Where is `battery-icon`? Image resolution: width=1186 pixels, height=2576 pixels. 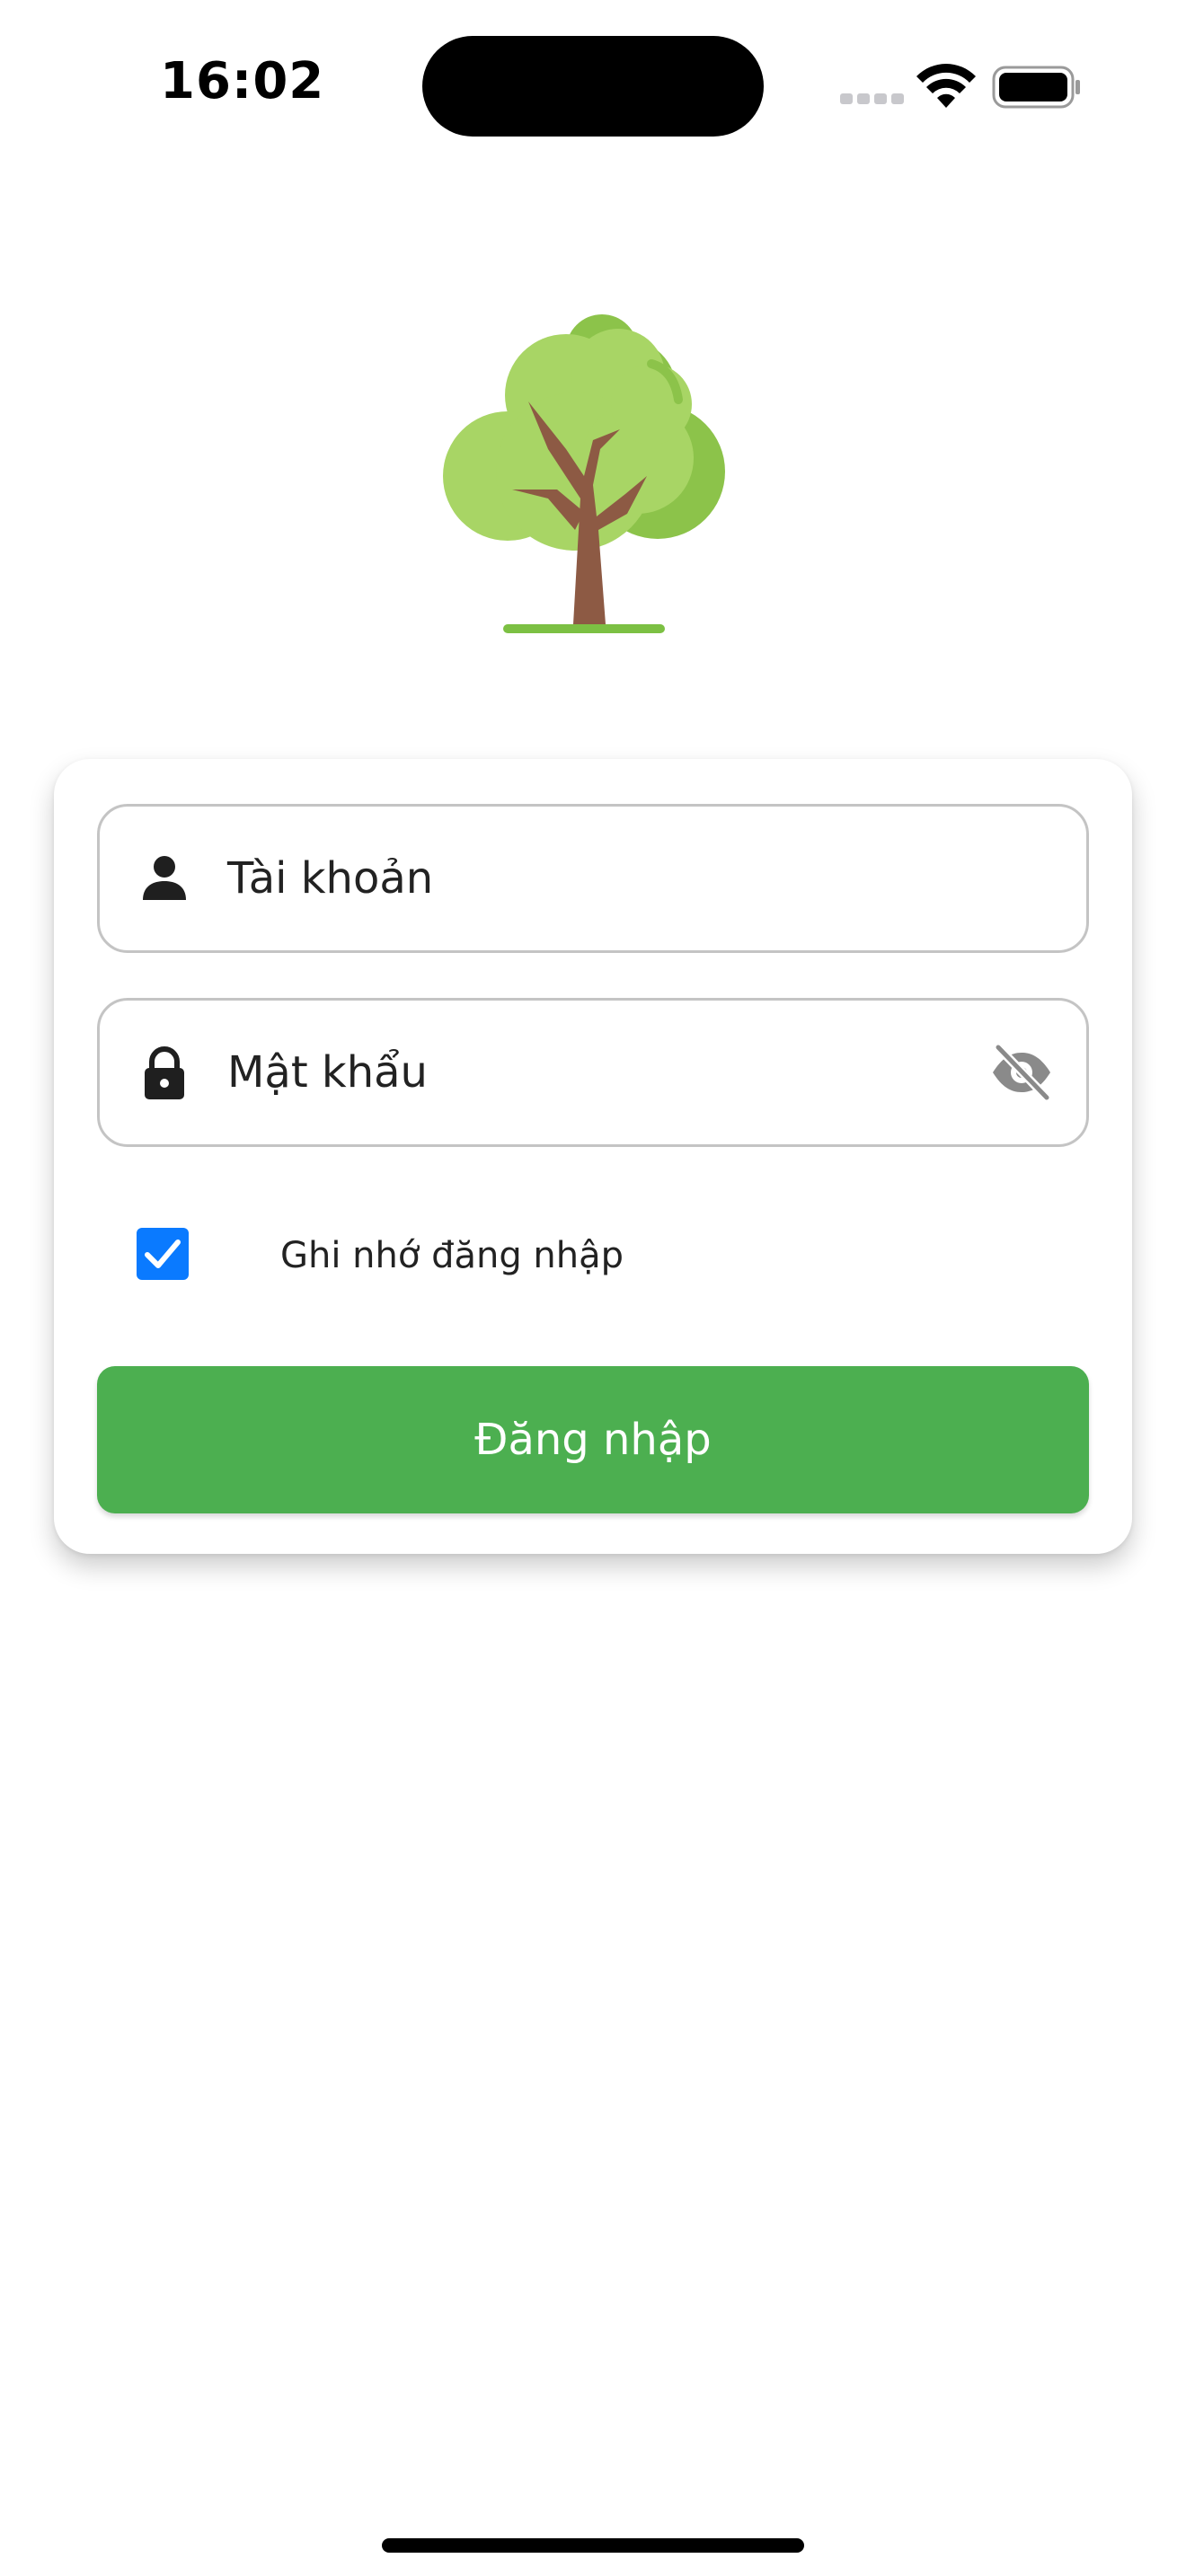
battery-icon is located at coordinates (1036, 87).